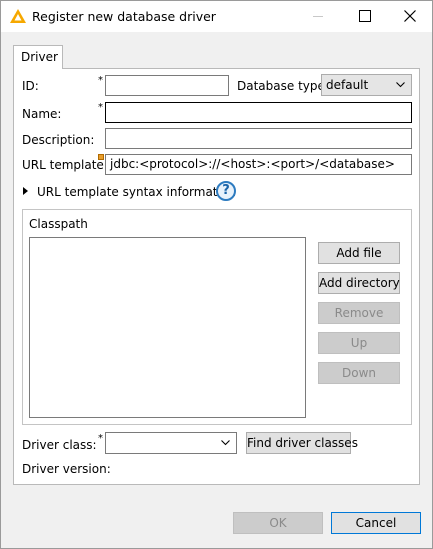  I want to click on url-syntax-info-toggle: URL template syntax information, so click(136, 192).